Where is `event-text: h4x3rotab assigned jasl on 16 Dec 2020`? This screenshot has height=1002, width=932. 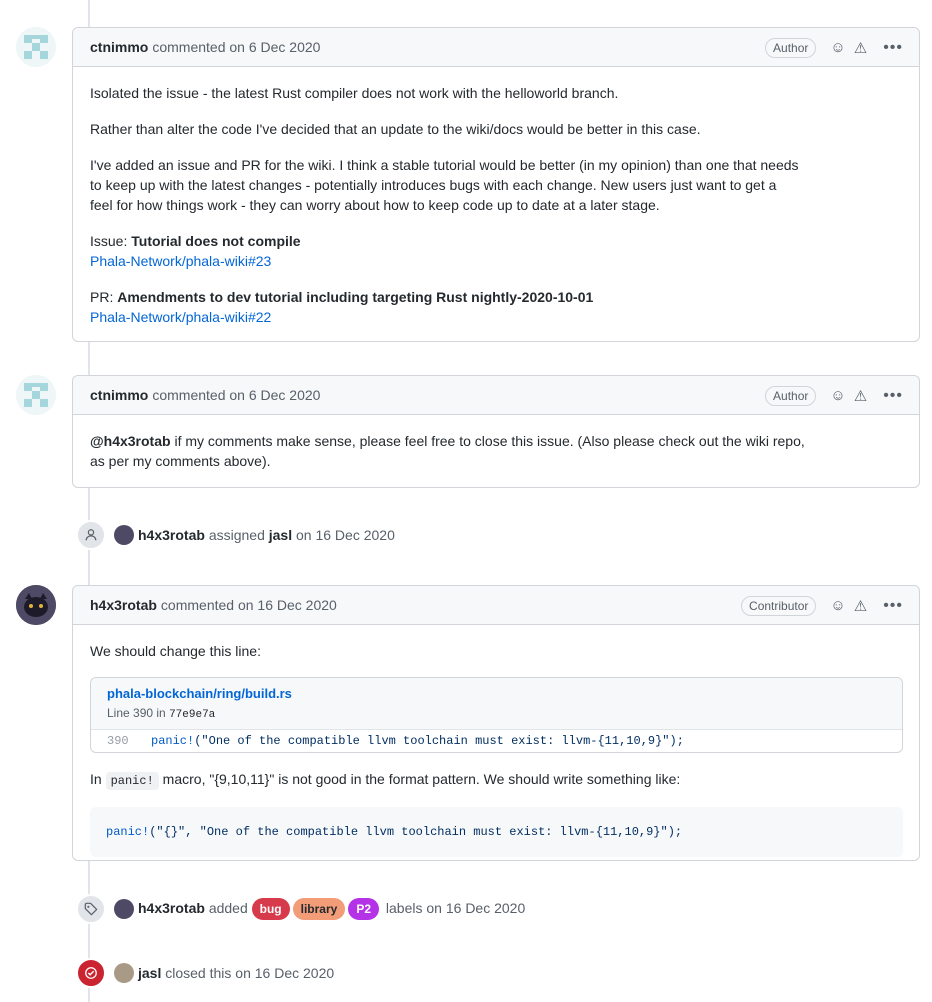 event-text: h4x3rotab assigned jasl on 16 Dec 2020 is located at coordinates (266, 535).